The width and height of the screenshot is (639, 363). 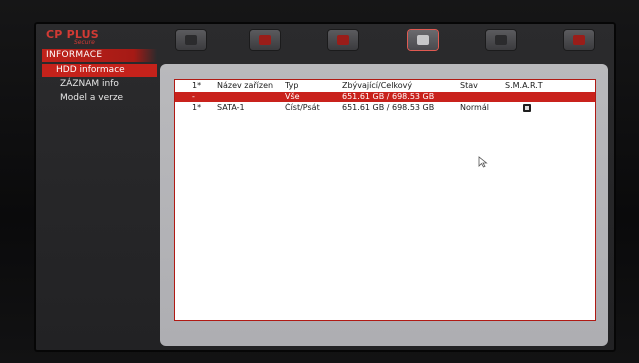 I want to click on sidebar-item-record-info: ZÁZNAM info, so click(x=99, y=84).